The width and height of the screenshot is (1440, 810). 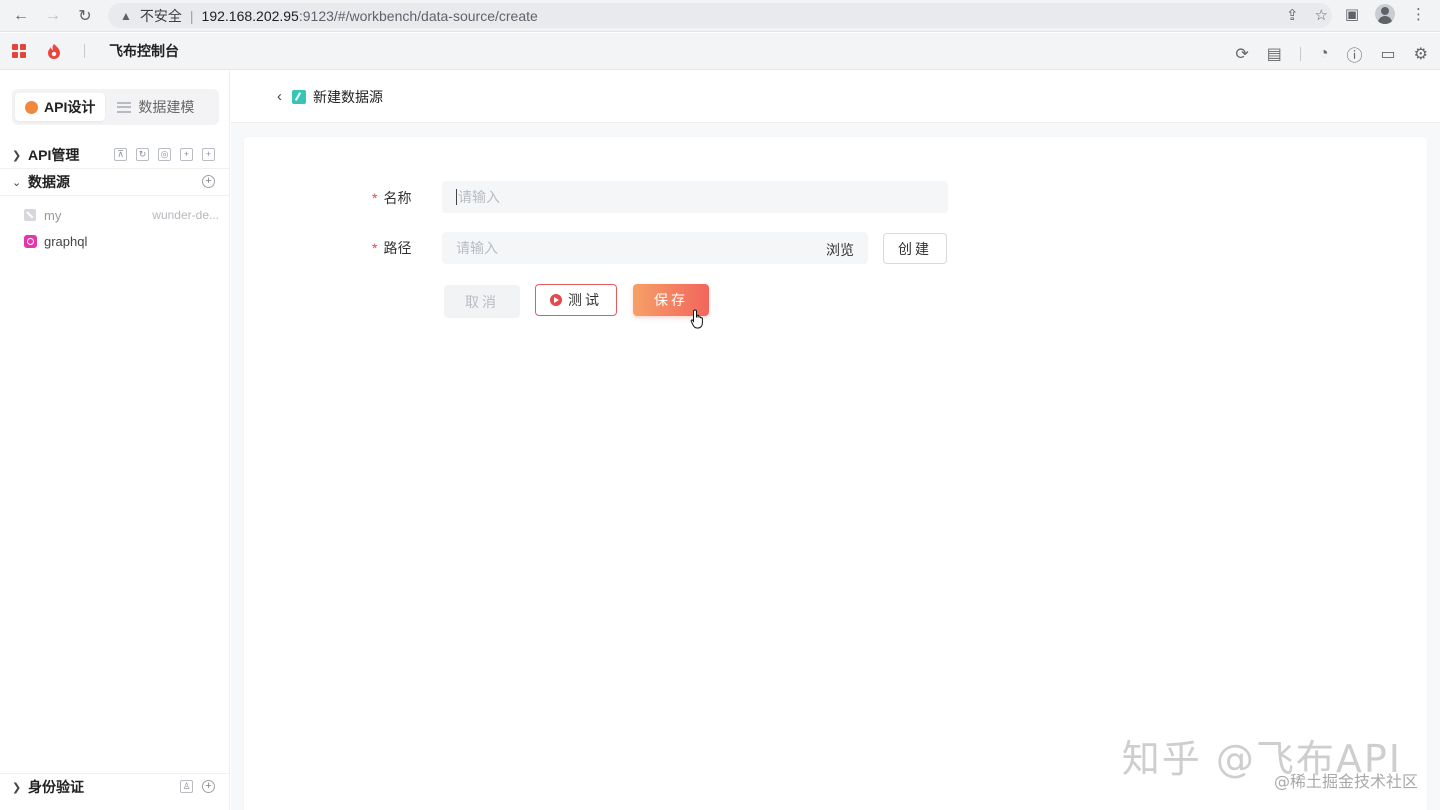 I want to click on disabled-db-icon, so click(x=30, y=215).